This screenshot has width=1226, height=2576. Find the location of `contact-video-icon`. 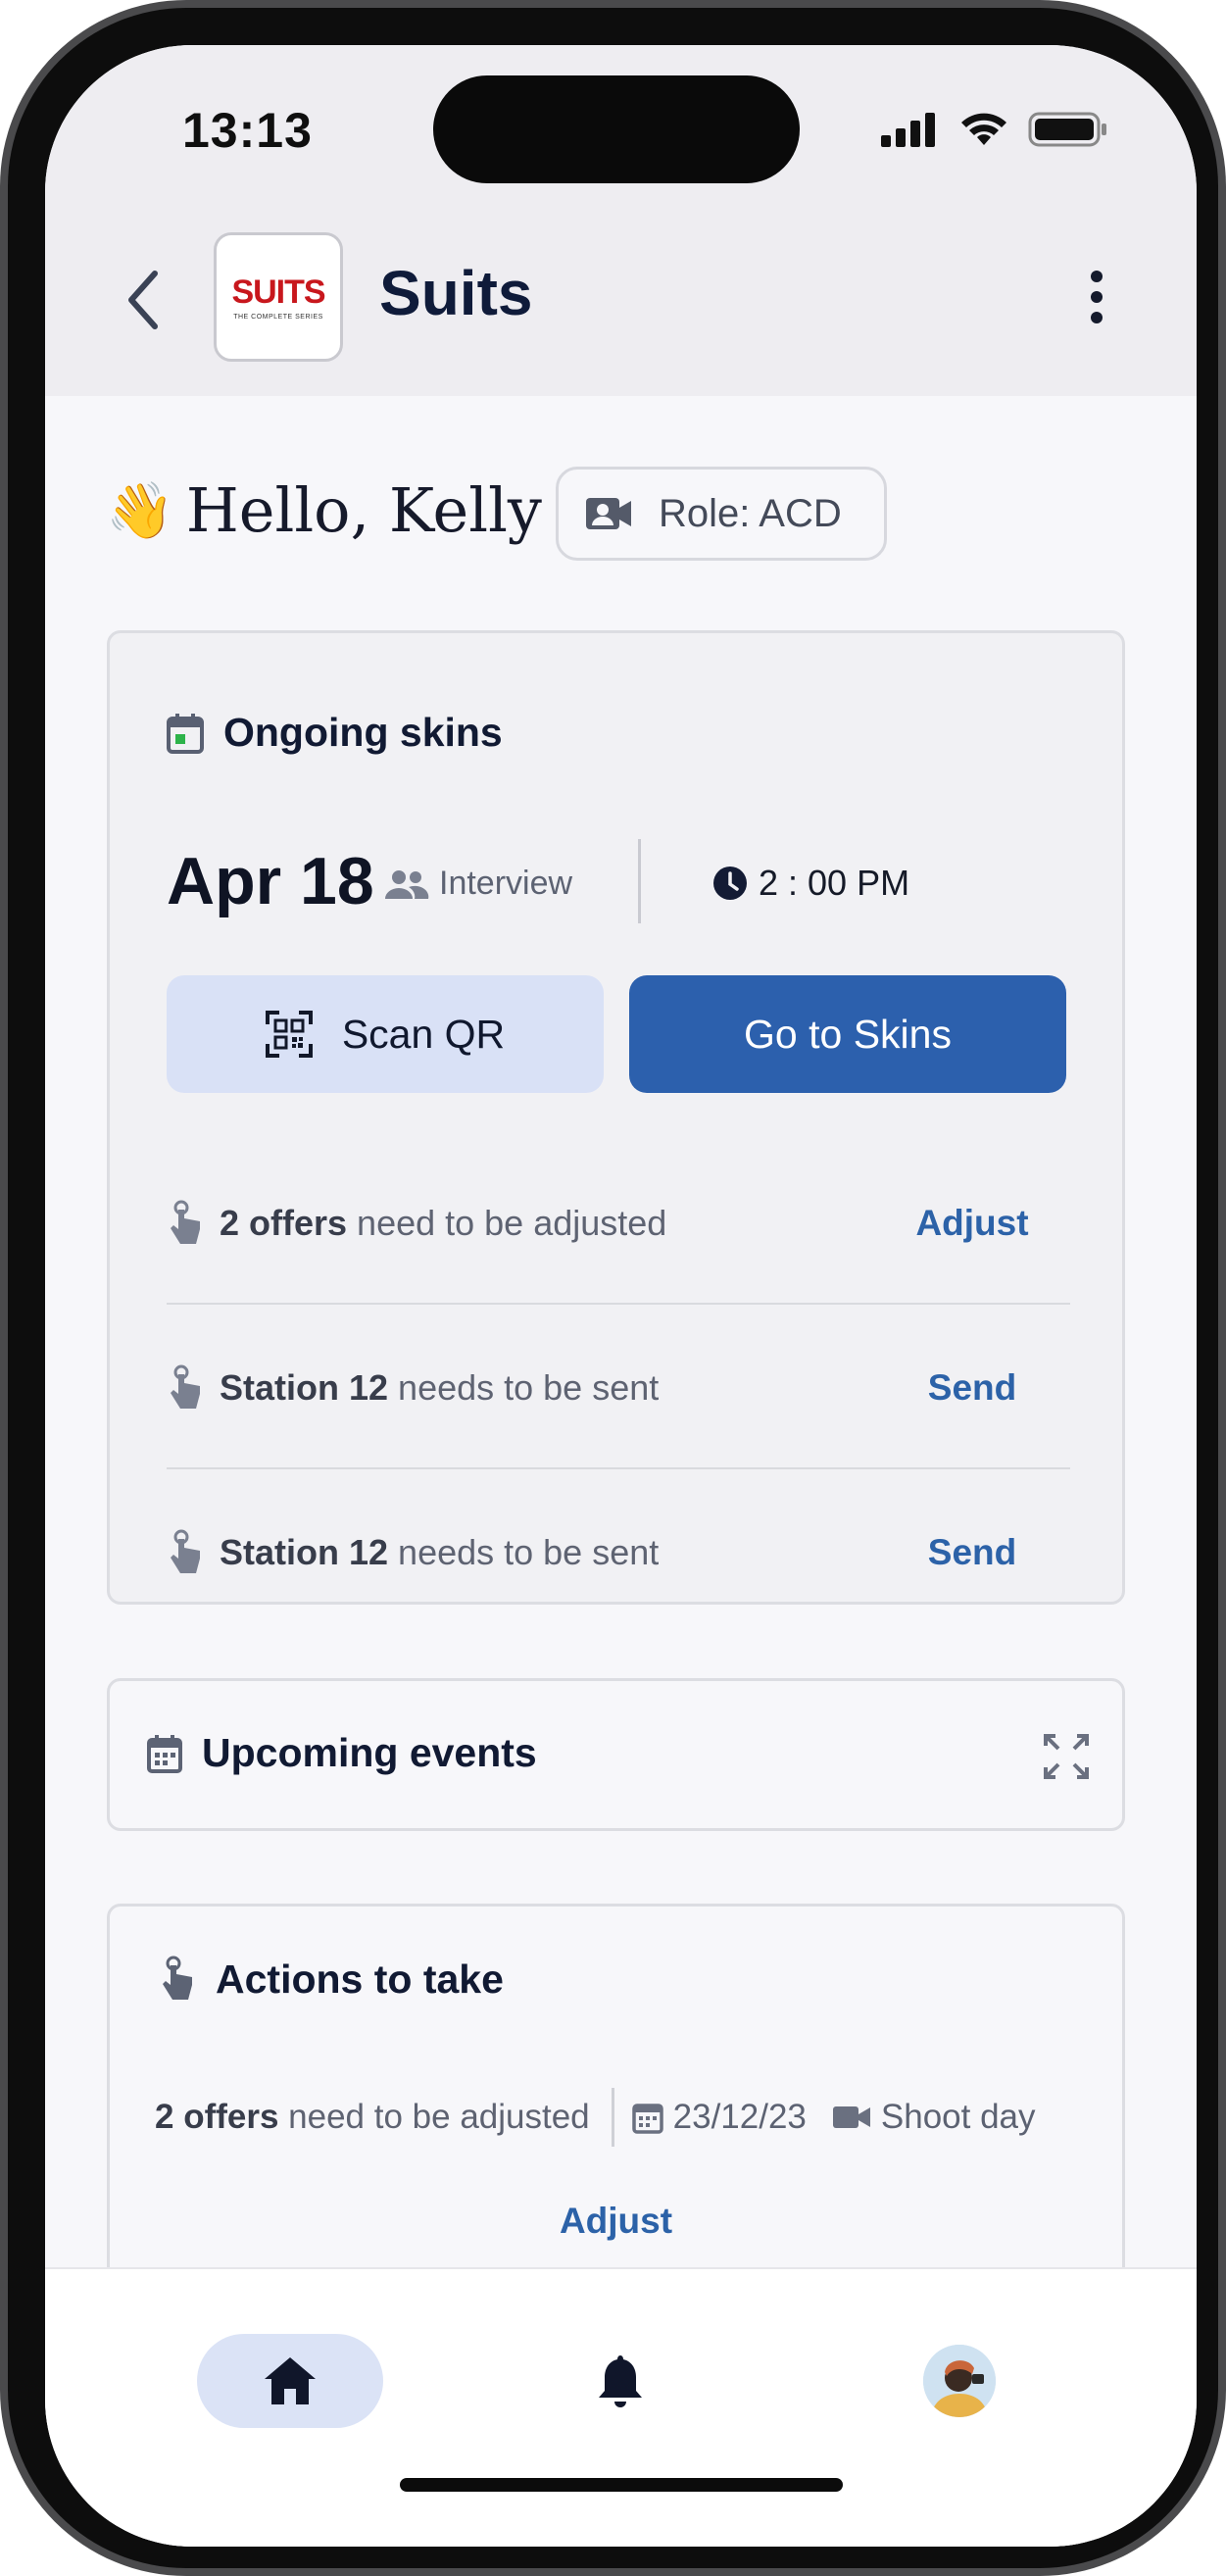

contact-video-icon is located at coordinates (608, 513).